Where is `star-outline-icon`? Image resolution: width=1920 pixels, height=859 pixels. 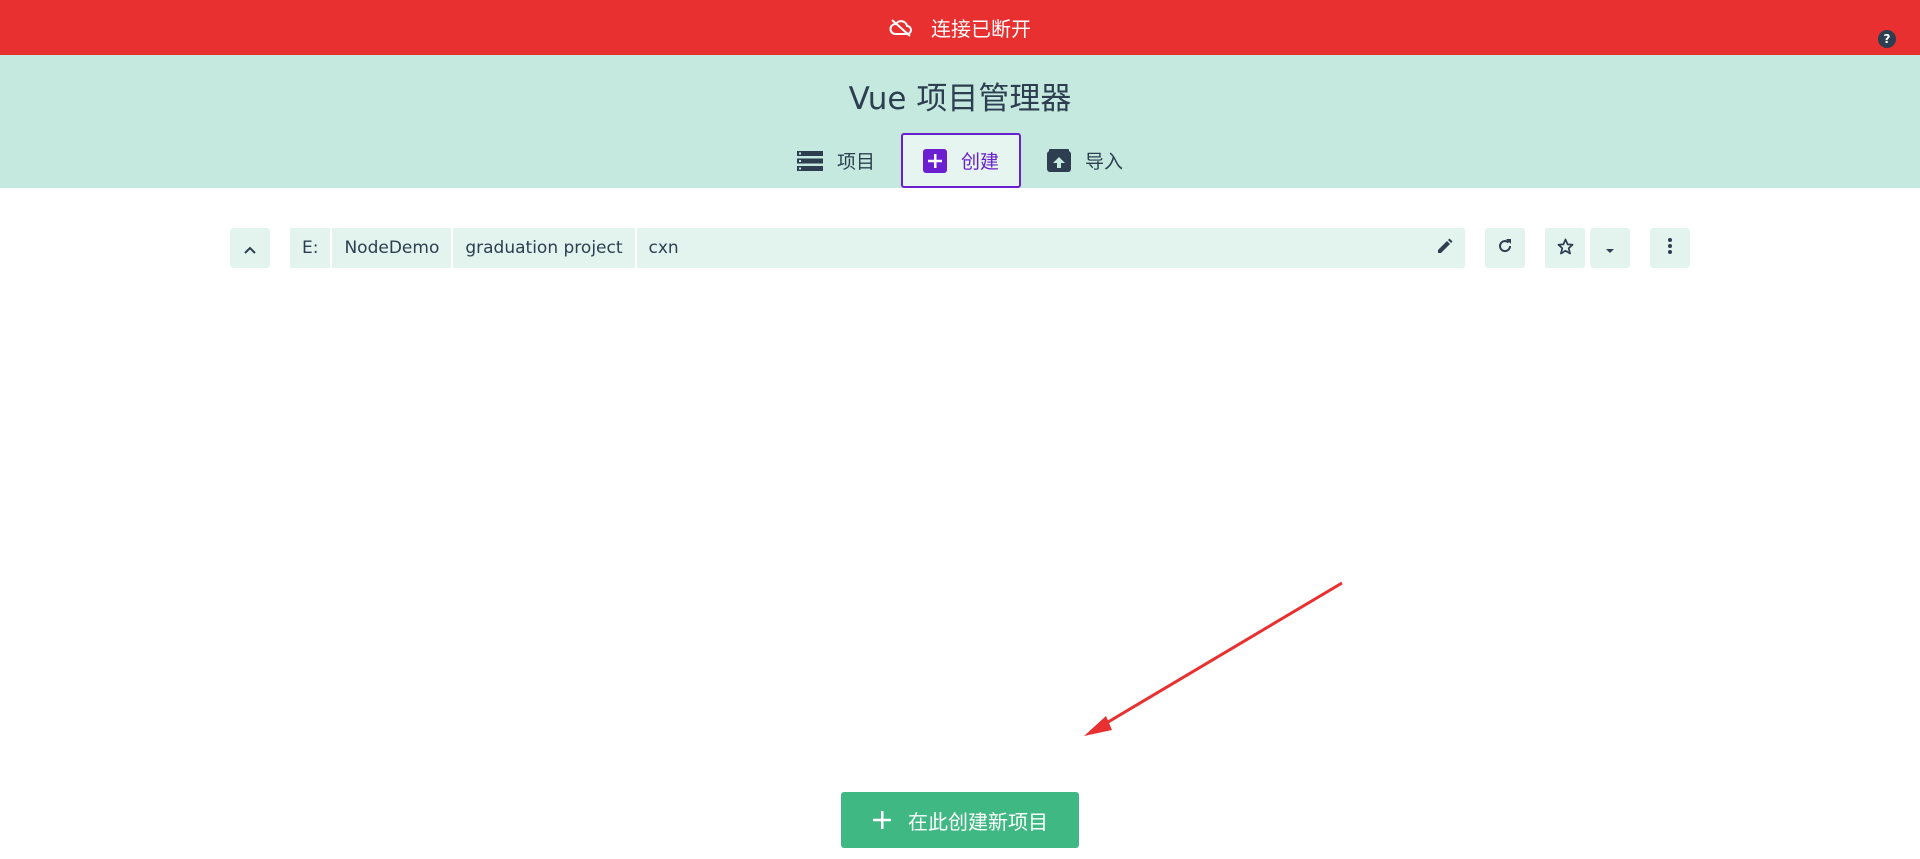
star-outline-icon is located at coordinates (1565, 248).